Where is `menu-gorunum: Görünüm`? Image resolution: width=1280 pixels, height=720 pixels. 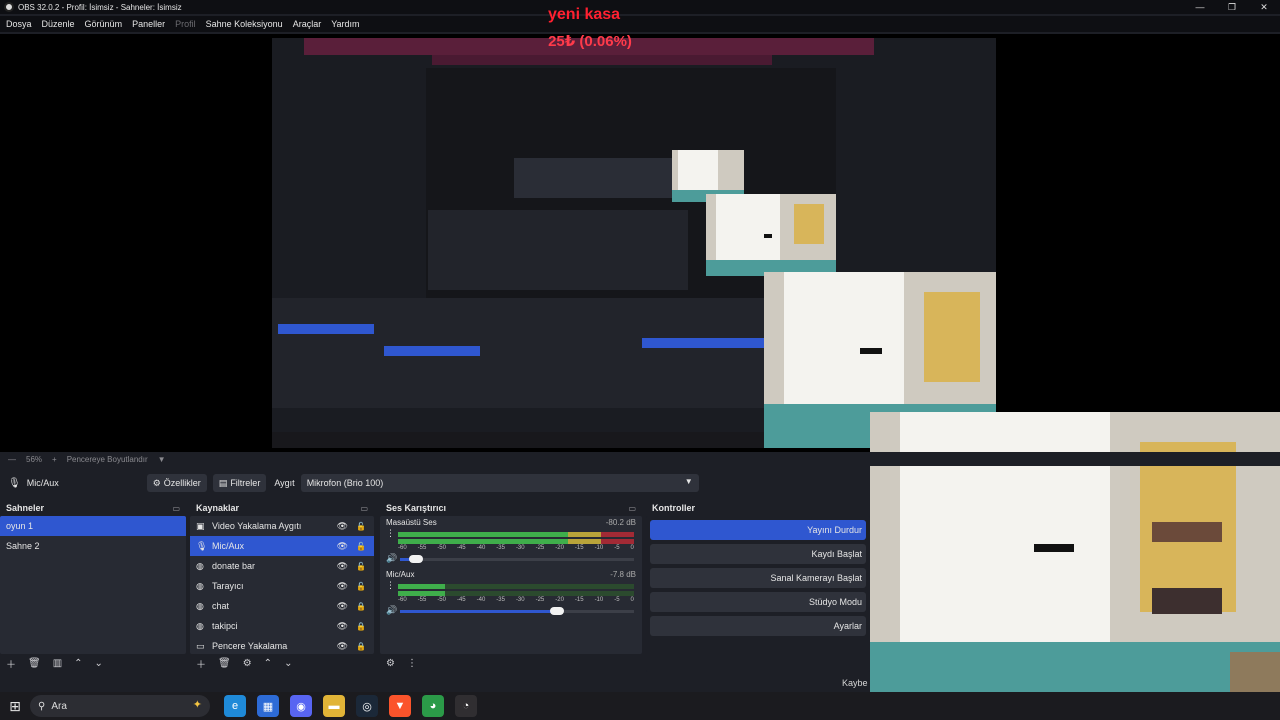
menu-gorunum: Görünüm is located at coordinates (104, 24).